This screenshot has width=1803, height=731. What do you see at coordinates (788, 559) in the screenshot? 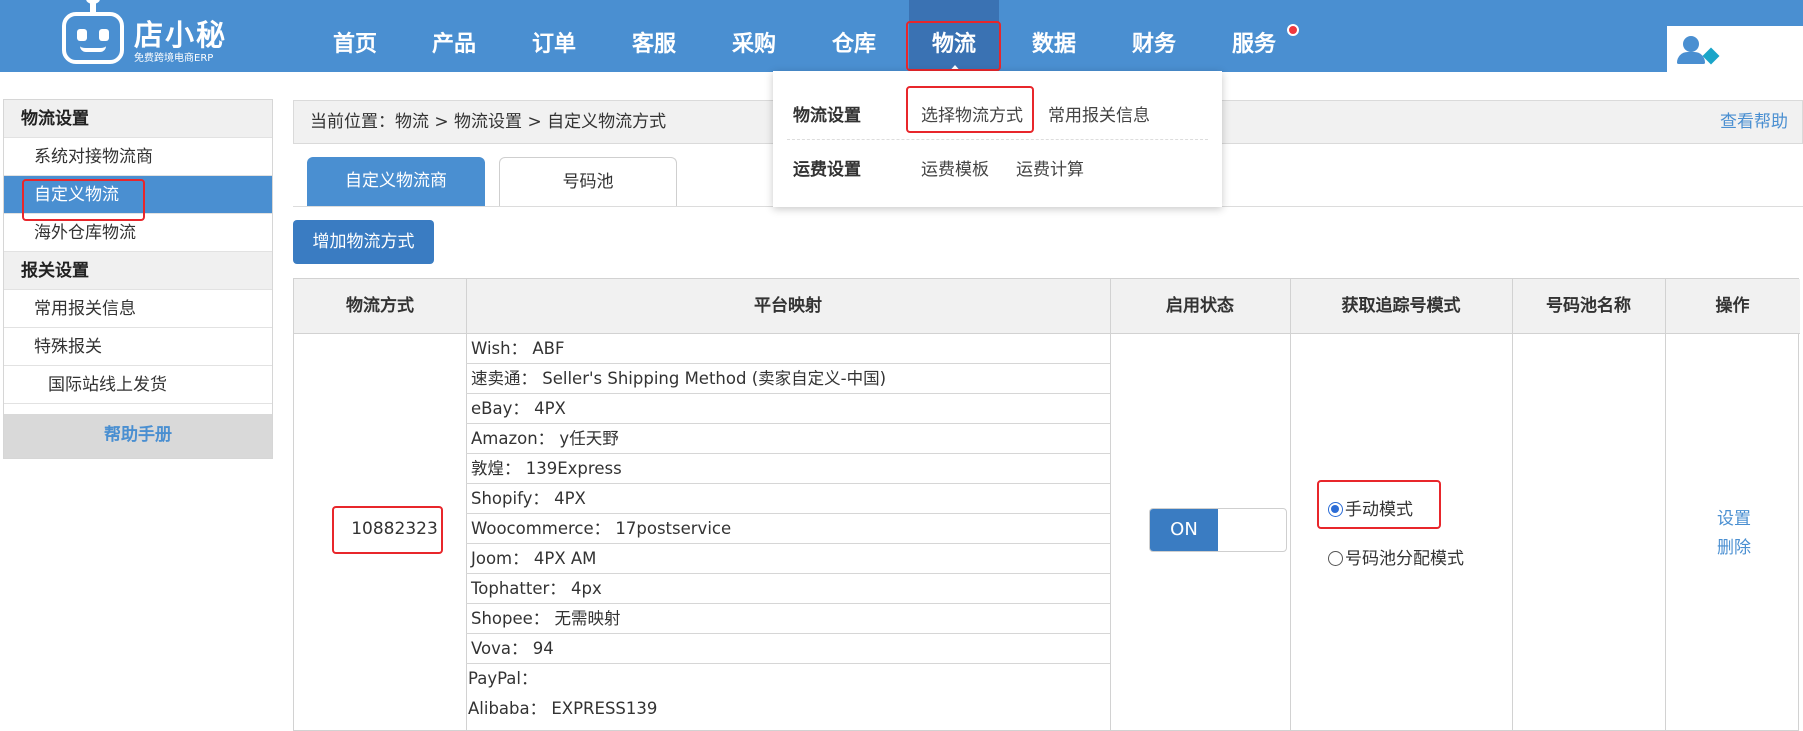
I see `mapping-joom: Joom： 4PX AM` at bounding box center [788, 559].